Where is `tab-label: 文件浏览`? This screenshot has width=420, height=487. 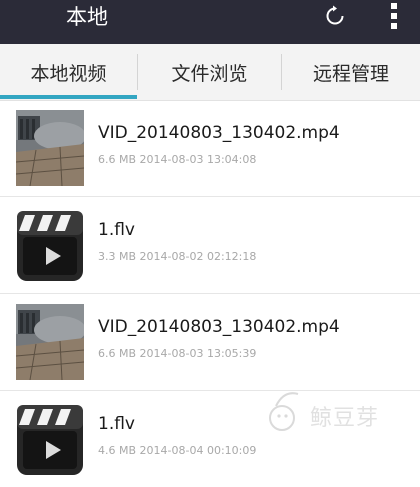
tab-label: 文件浏览 is located at coordinates (209, 73).